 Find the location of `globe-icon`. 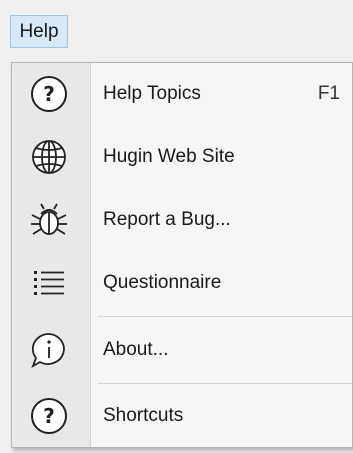

globe-icon is located at coordinates (49, 157).